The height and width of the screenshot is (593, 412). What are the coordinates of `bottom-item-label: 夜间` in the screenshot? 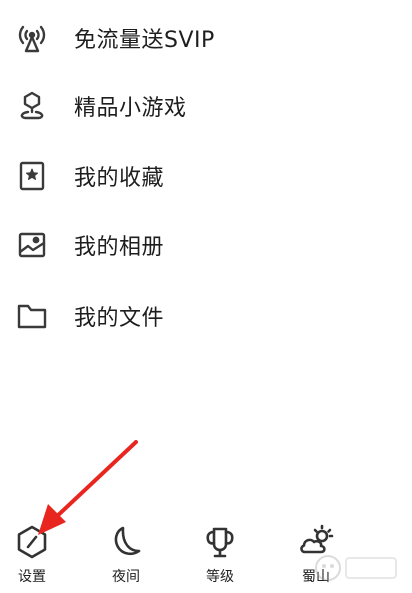 It's located at (126, 577).